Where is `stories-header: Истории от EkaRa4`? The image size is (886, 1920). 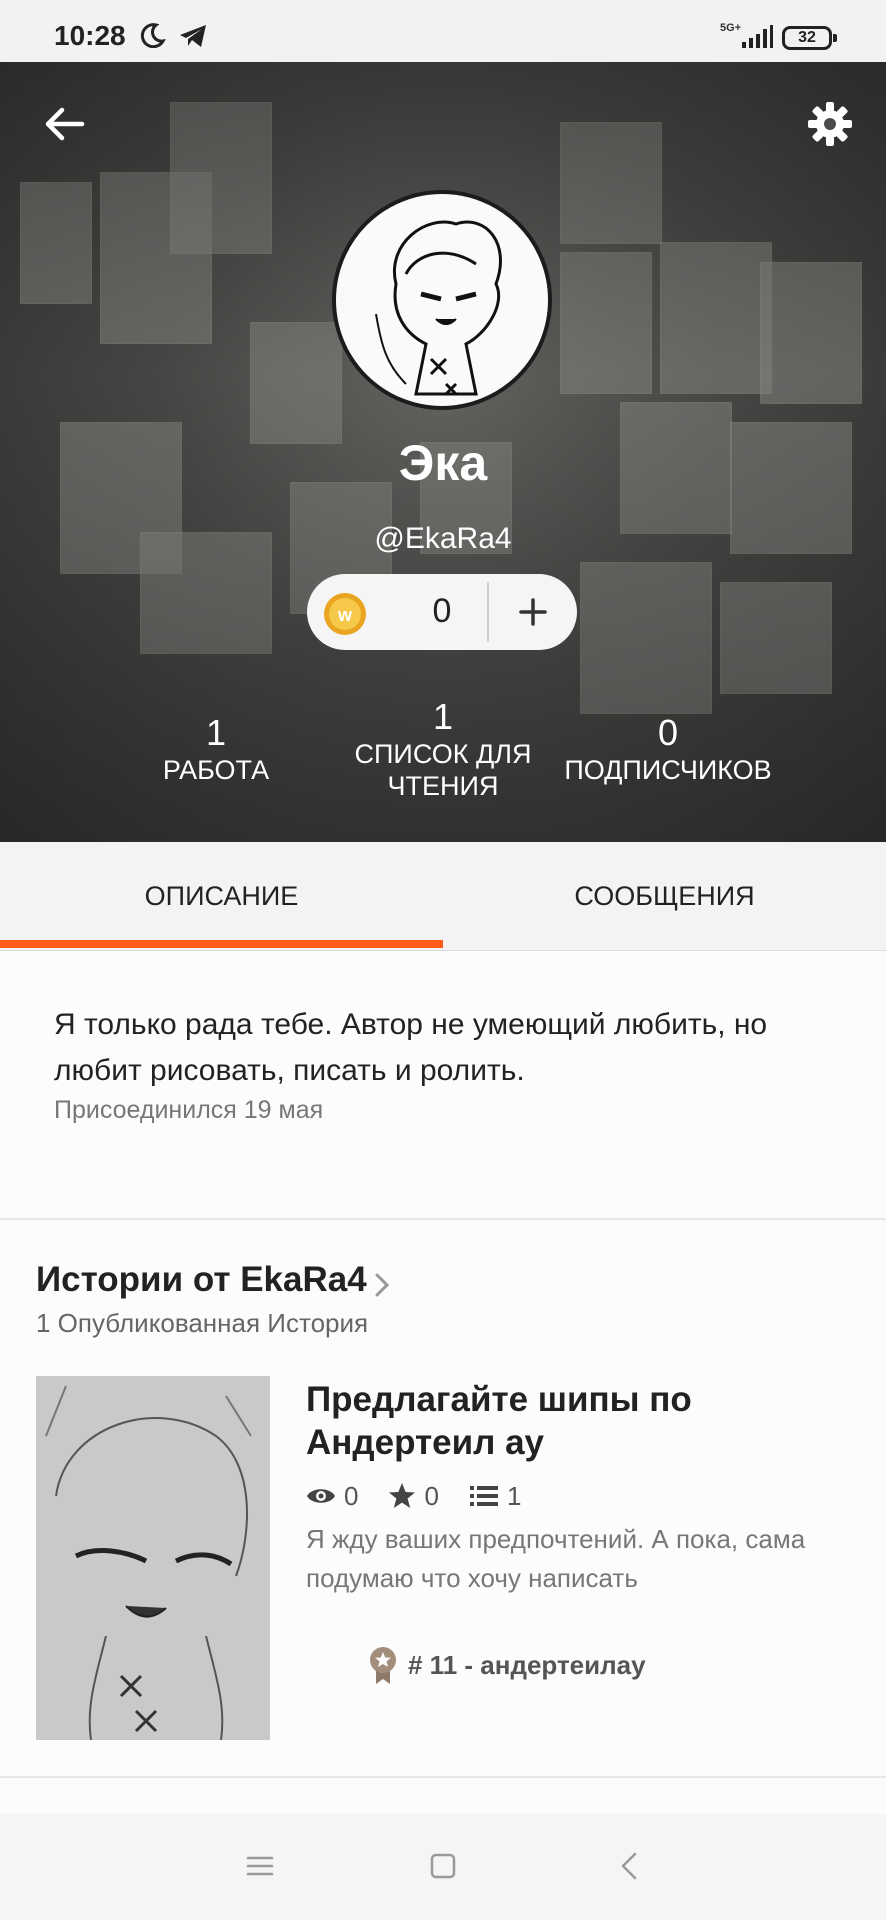
stories-header: Истории от EkaRa4 is located at coordinates (201, 1280).